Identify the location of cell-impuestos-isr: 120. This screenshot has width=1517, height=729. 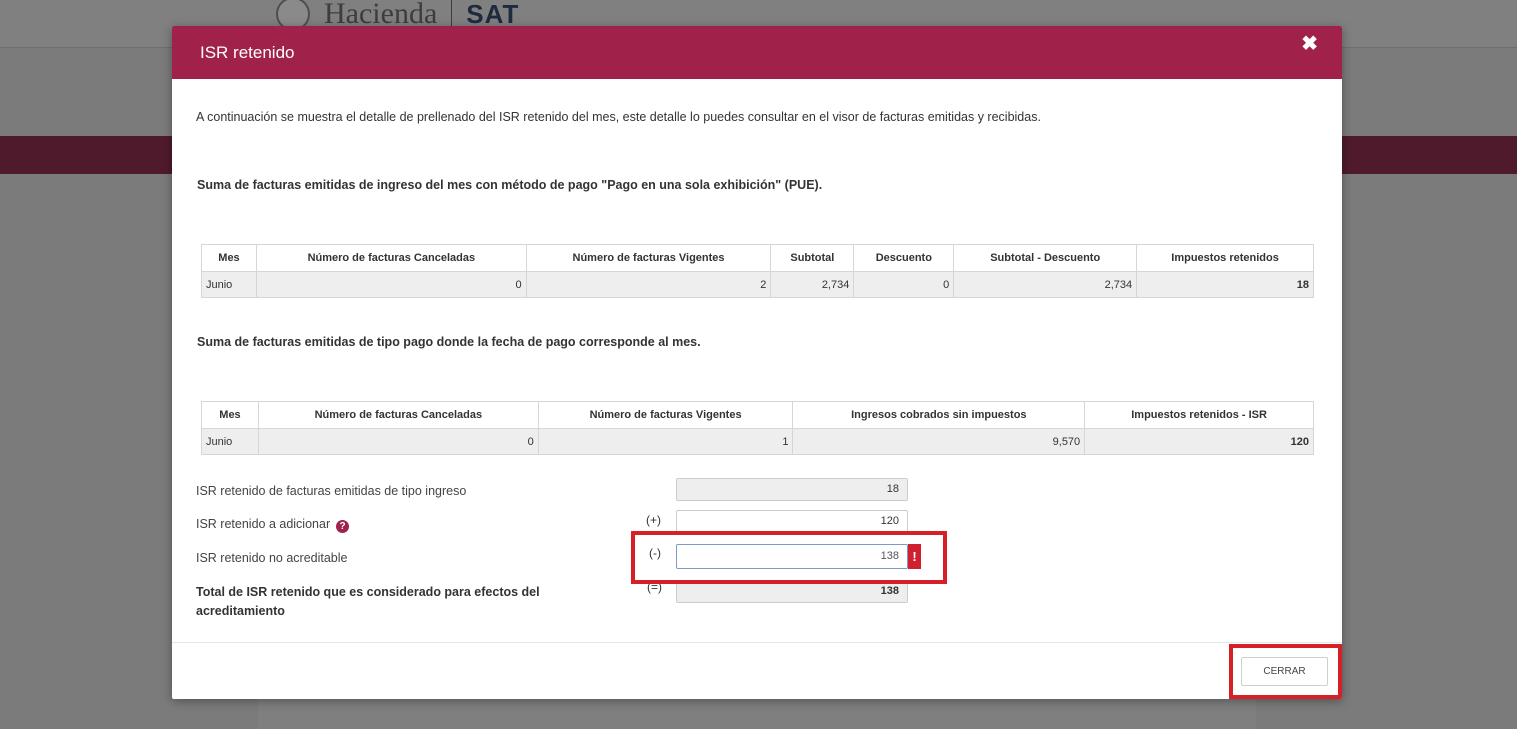
(1199, 441).